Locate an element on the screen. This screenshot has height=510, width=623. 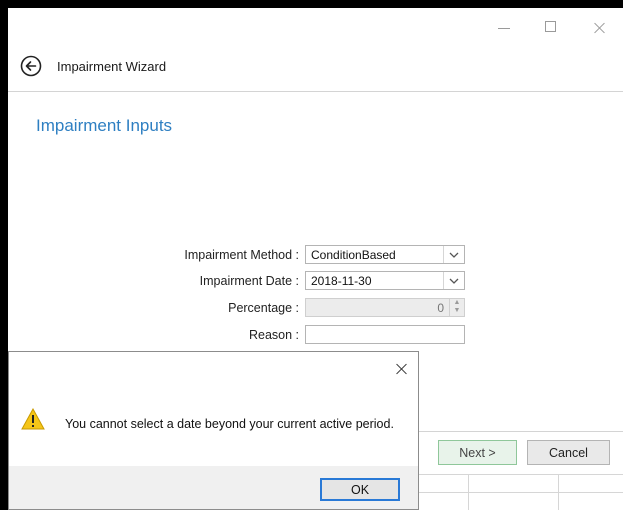
ok-button: OK is located at coordinates (360, 489).